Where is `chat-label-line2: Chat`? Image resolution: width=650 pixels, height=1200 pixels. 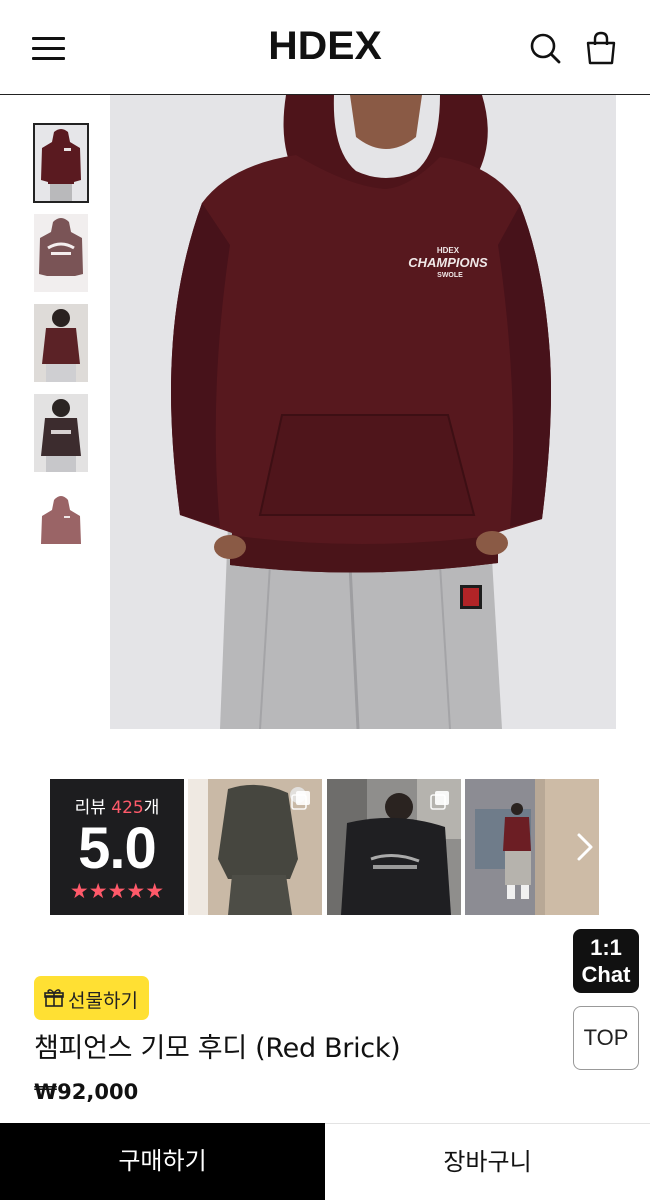
chat-label-line2: Chat is located at coordinates (606, 974).